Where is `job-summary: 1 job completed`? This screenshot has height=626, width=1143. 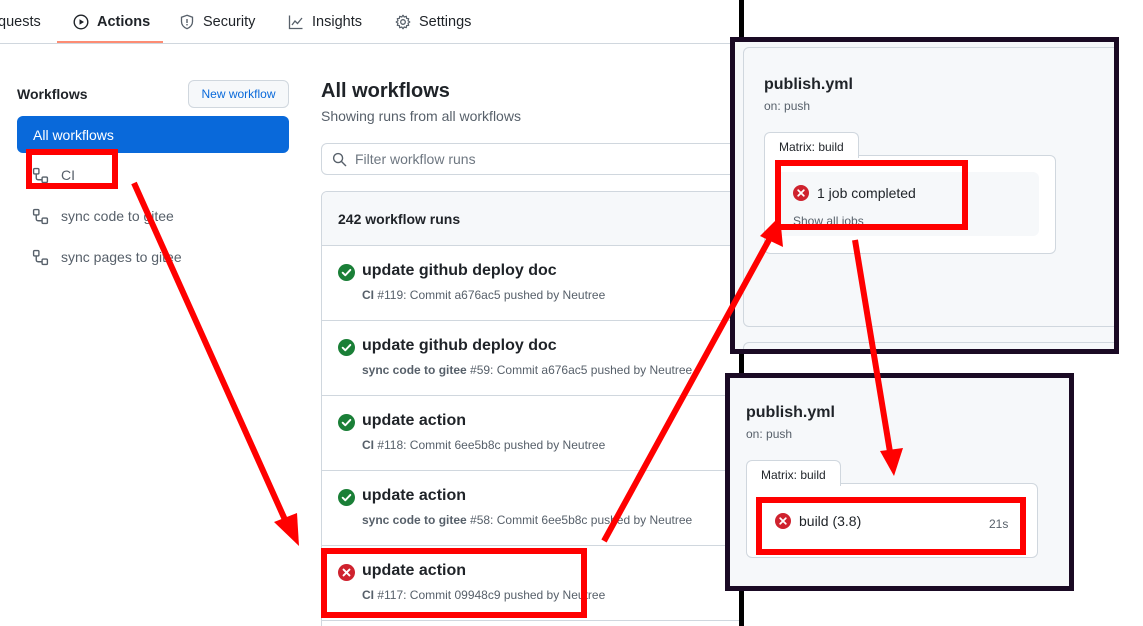 job-summary: 1 job completed is located at coordinates (854, 193).